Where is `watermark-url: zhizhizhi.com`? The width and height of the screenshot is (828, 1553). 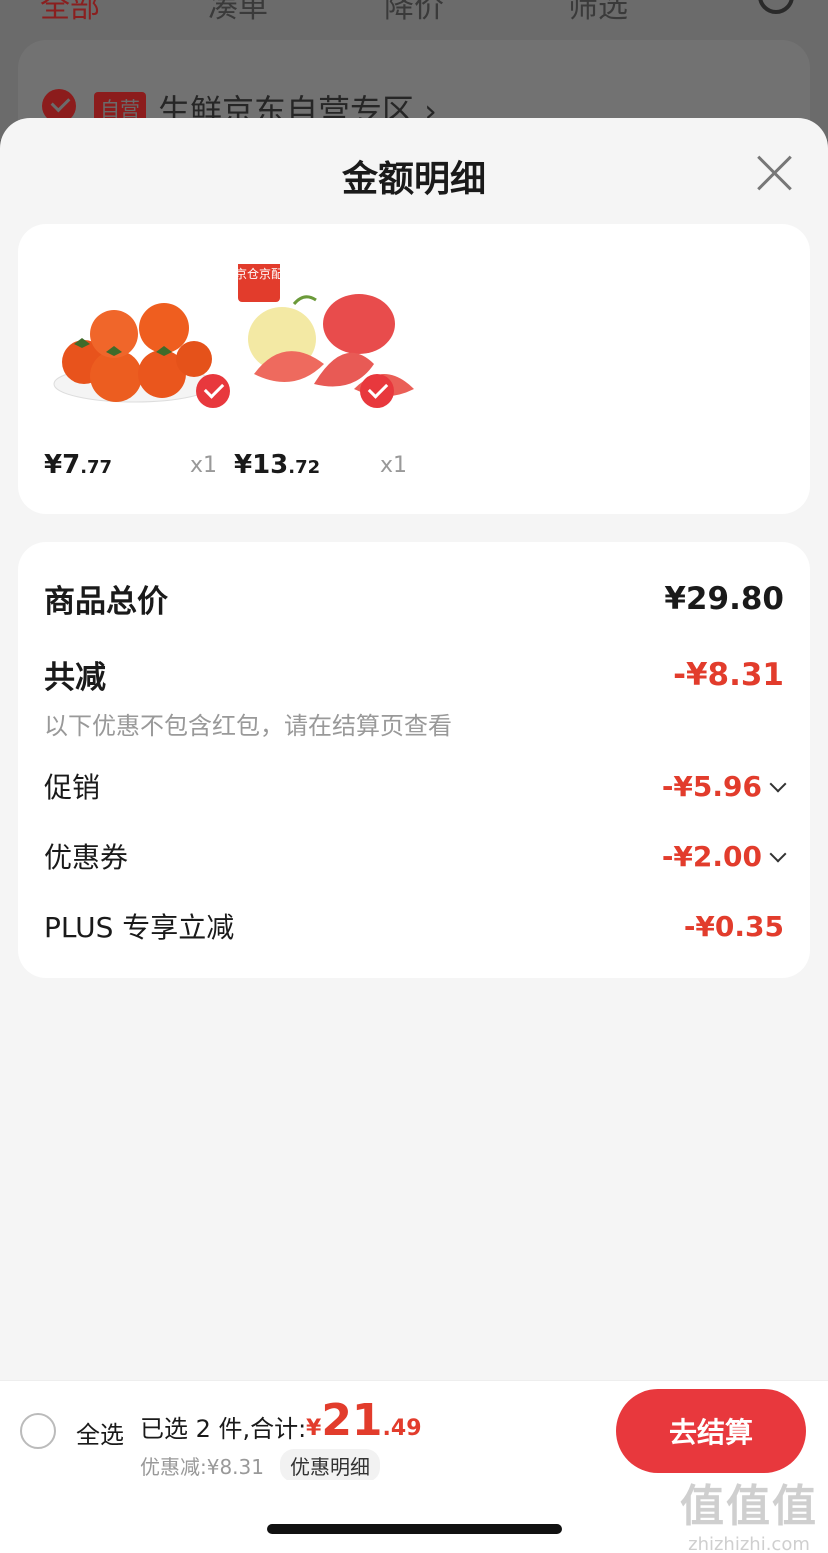
watermark-url: zhizhizhi.com is located at coordinates (749, 1543).